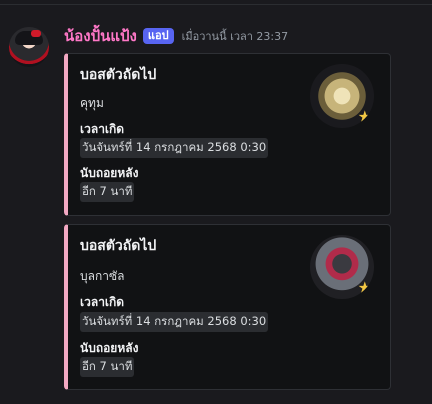 The image size is (432, 404). What do you see at coordinates (158, 36) in the screenshot?
I see `app-badge: แอป` at bounding box center [158, 36].